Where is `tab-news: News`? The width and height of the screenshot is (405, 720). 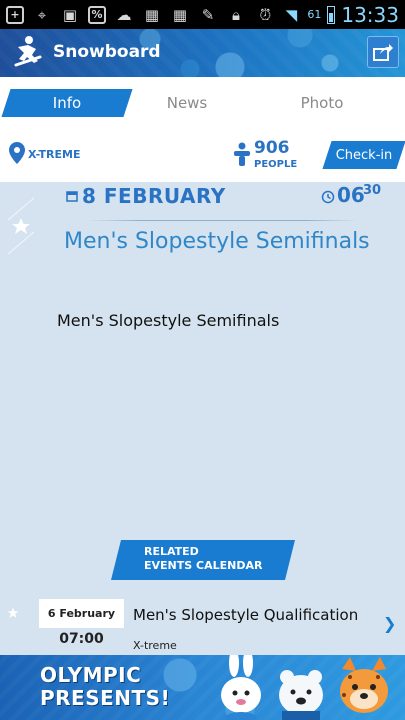 tab-news: News is located at coordinates (187, 103).